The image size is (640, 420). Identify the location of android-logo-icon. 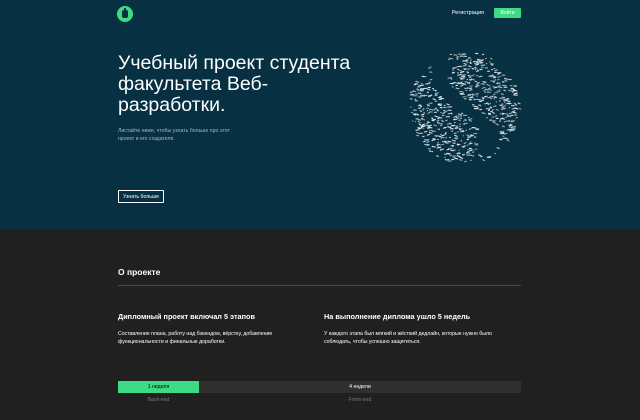
(125, 14).